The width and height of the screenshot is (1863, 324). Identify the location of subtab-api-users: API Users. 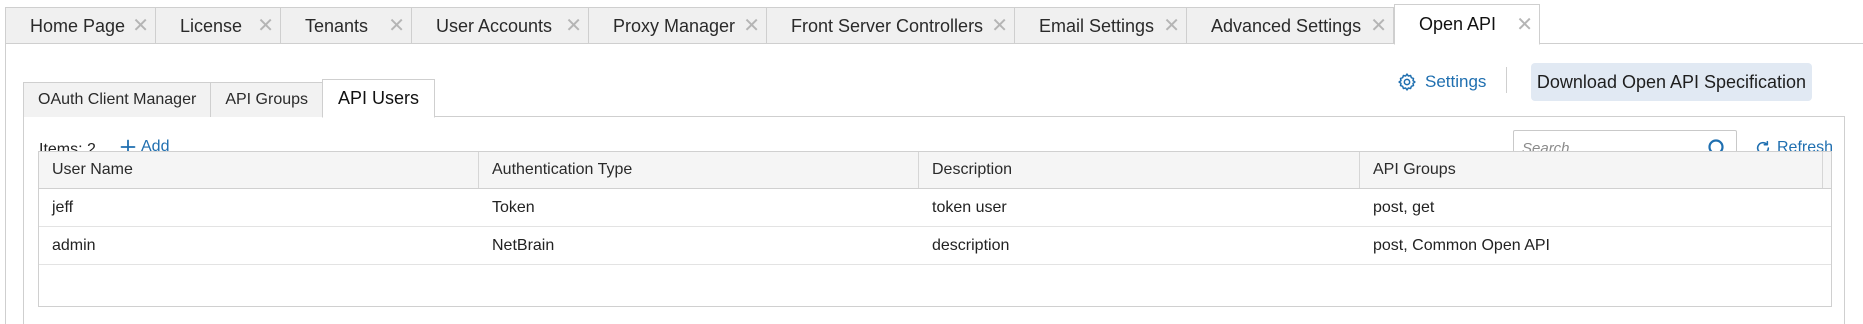
(379, 98).